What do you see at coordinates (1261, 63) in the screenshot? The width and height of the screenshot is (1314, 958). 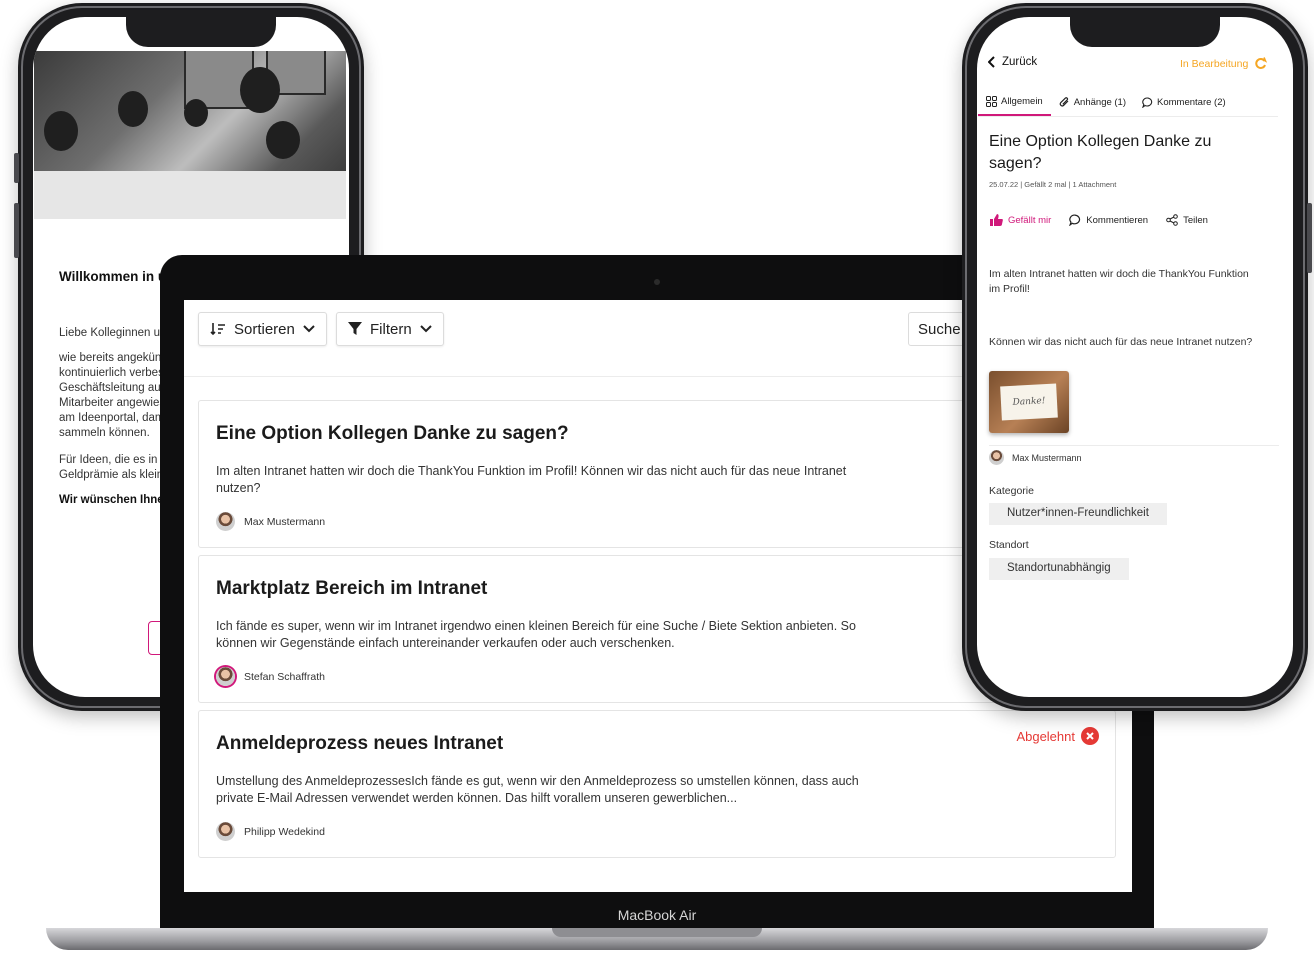 I see `refresh-icon` at bounding box center [1261, 63].